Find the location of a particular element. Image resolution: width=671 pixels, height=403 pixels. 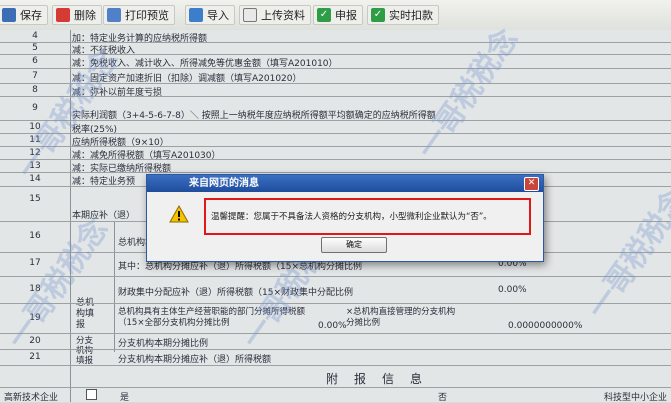

dialog-message: 温馨提醒：您属于不具备法人资格的分支机构，小型微利企业默认为“否”。 is located at coordinates (351, 217).